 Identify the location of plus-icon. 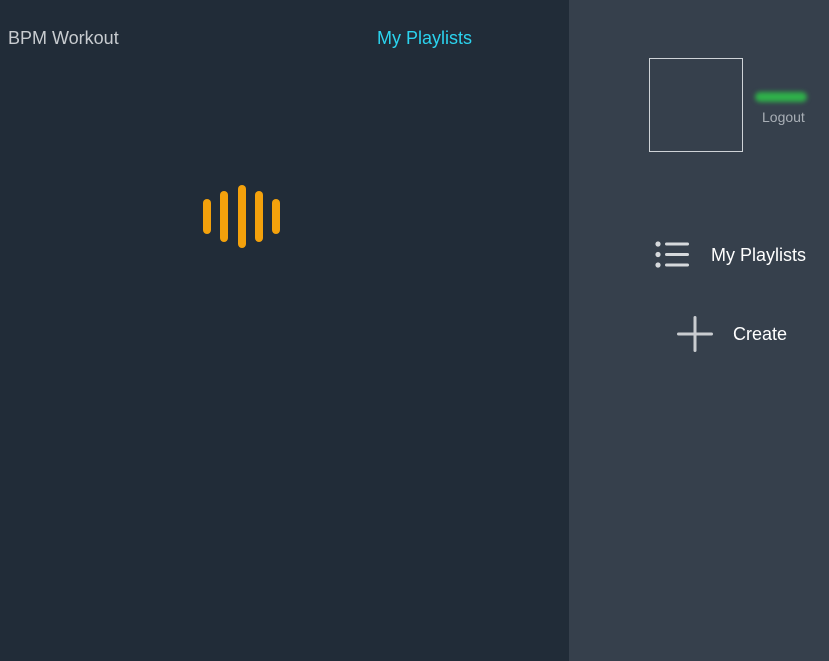
(695, 334).